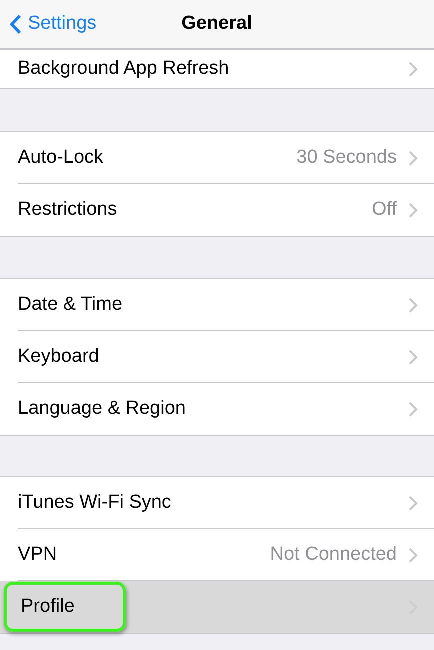 This screenshot has height=650, width=434. I want to click on row-label: VPN, so click(38, 555).